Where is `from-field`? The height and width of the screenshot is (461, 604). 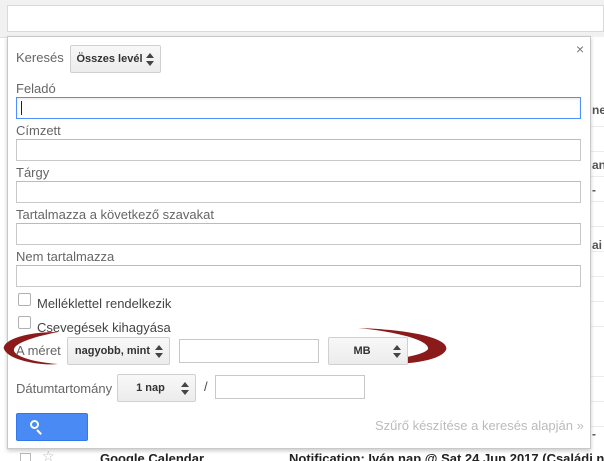
from-field is located at coordinates (298, 108).